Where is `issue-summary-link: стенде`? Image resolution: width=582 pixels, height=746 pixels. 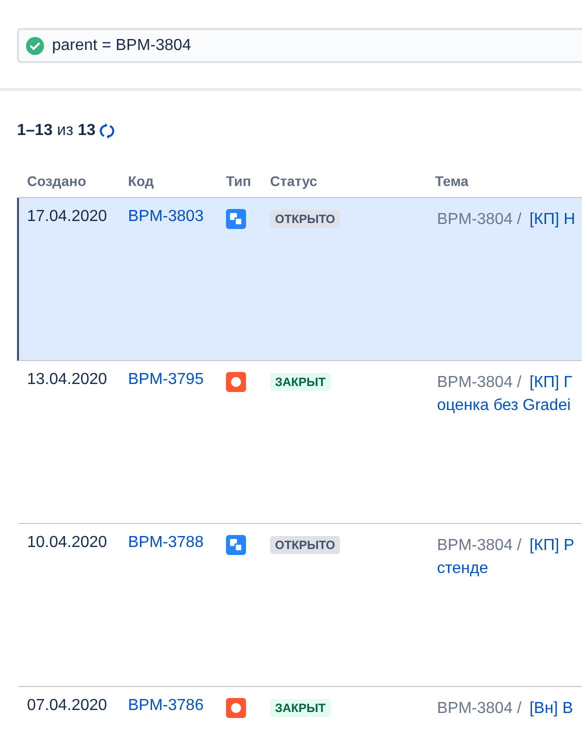
issue-summary-link: стенде is located at coordinates (462, 568).